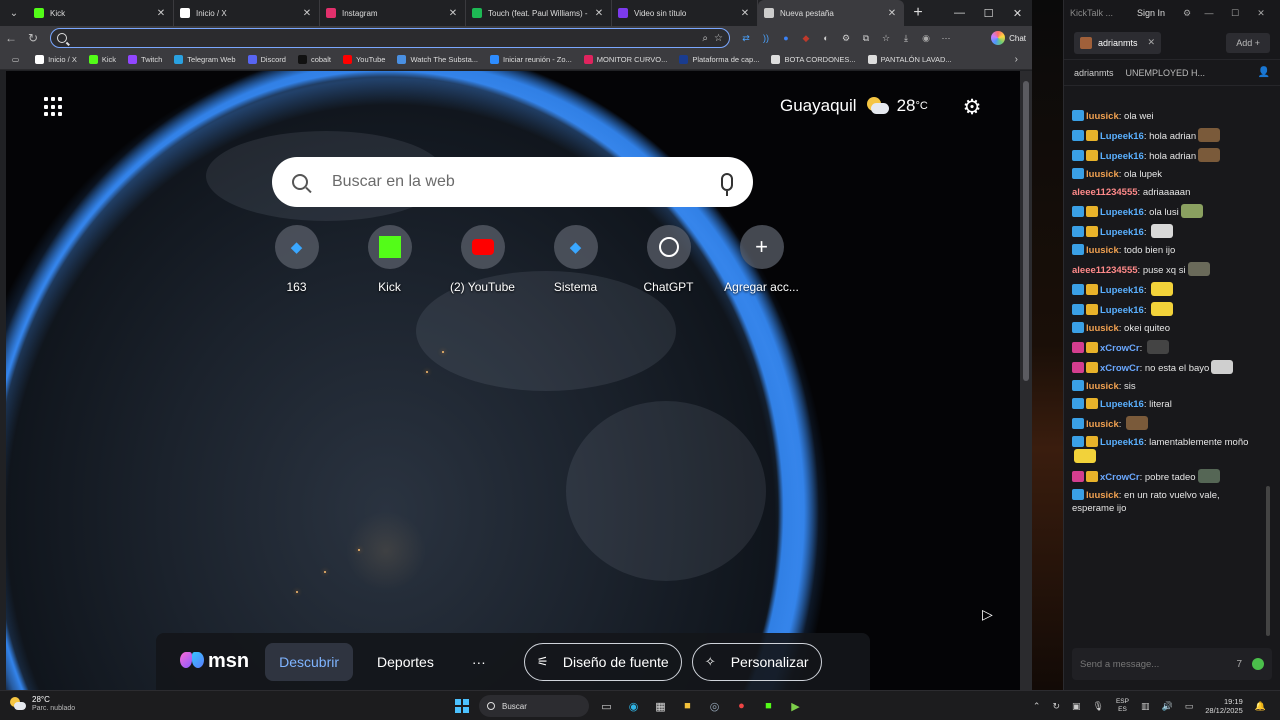  I want to click on edge-icon: ◉, so click(634, 706).